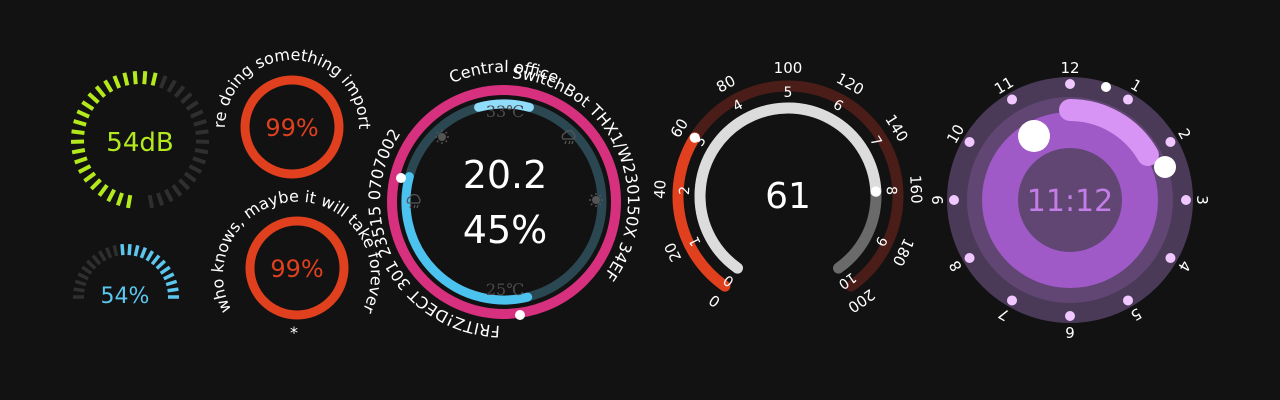  Describe the element at coordinates (891, 191) in the screenshot. I see `speedometer-inner-label: 8` at that location.